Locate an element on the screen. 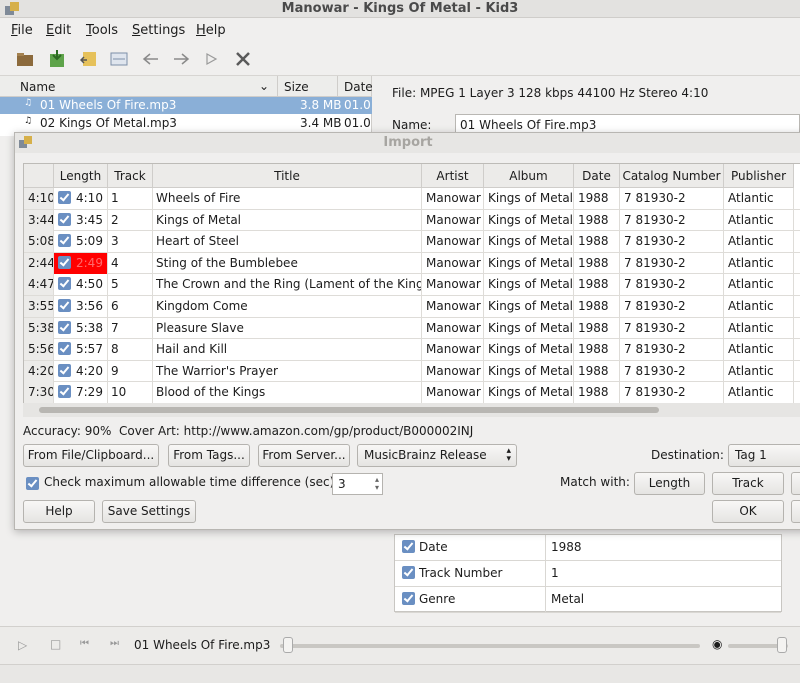  cell-length: 5:09 is located at coordinates (81, 242).